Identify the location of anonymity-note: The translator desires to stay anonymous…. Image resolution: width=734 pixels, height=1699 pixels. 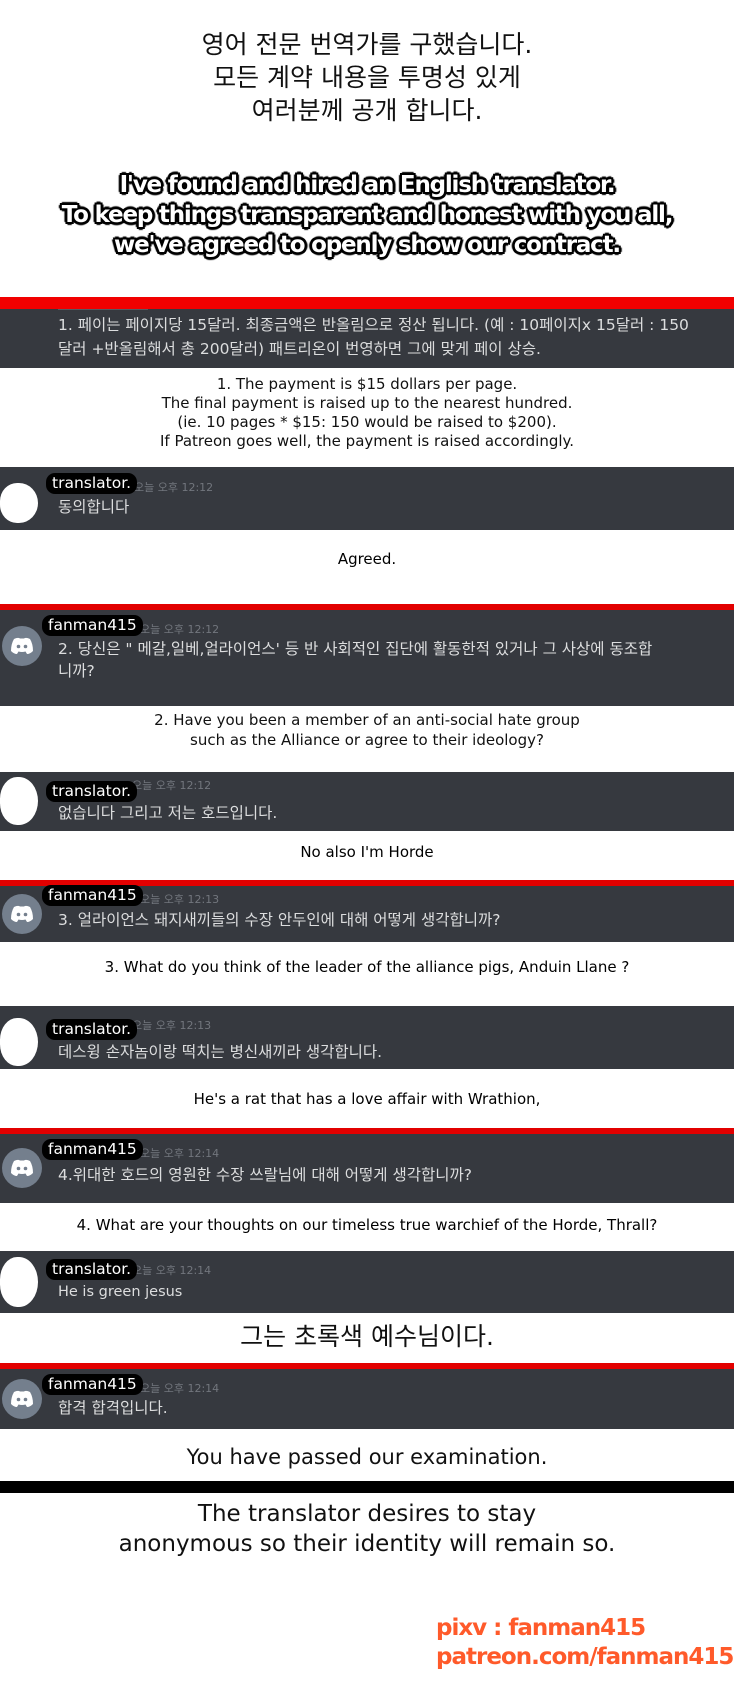
(367, 1529).